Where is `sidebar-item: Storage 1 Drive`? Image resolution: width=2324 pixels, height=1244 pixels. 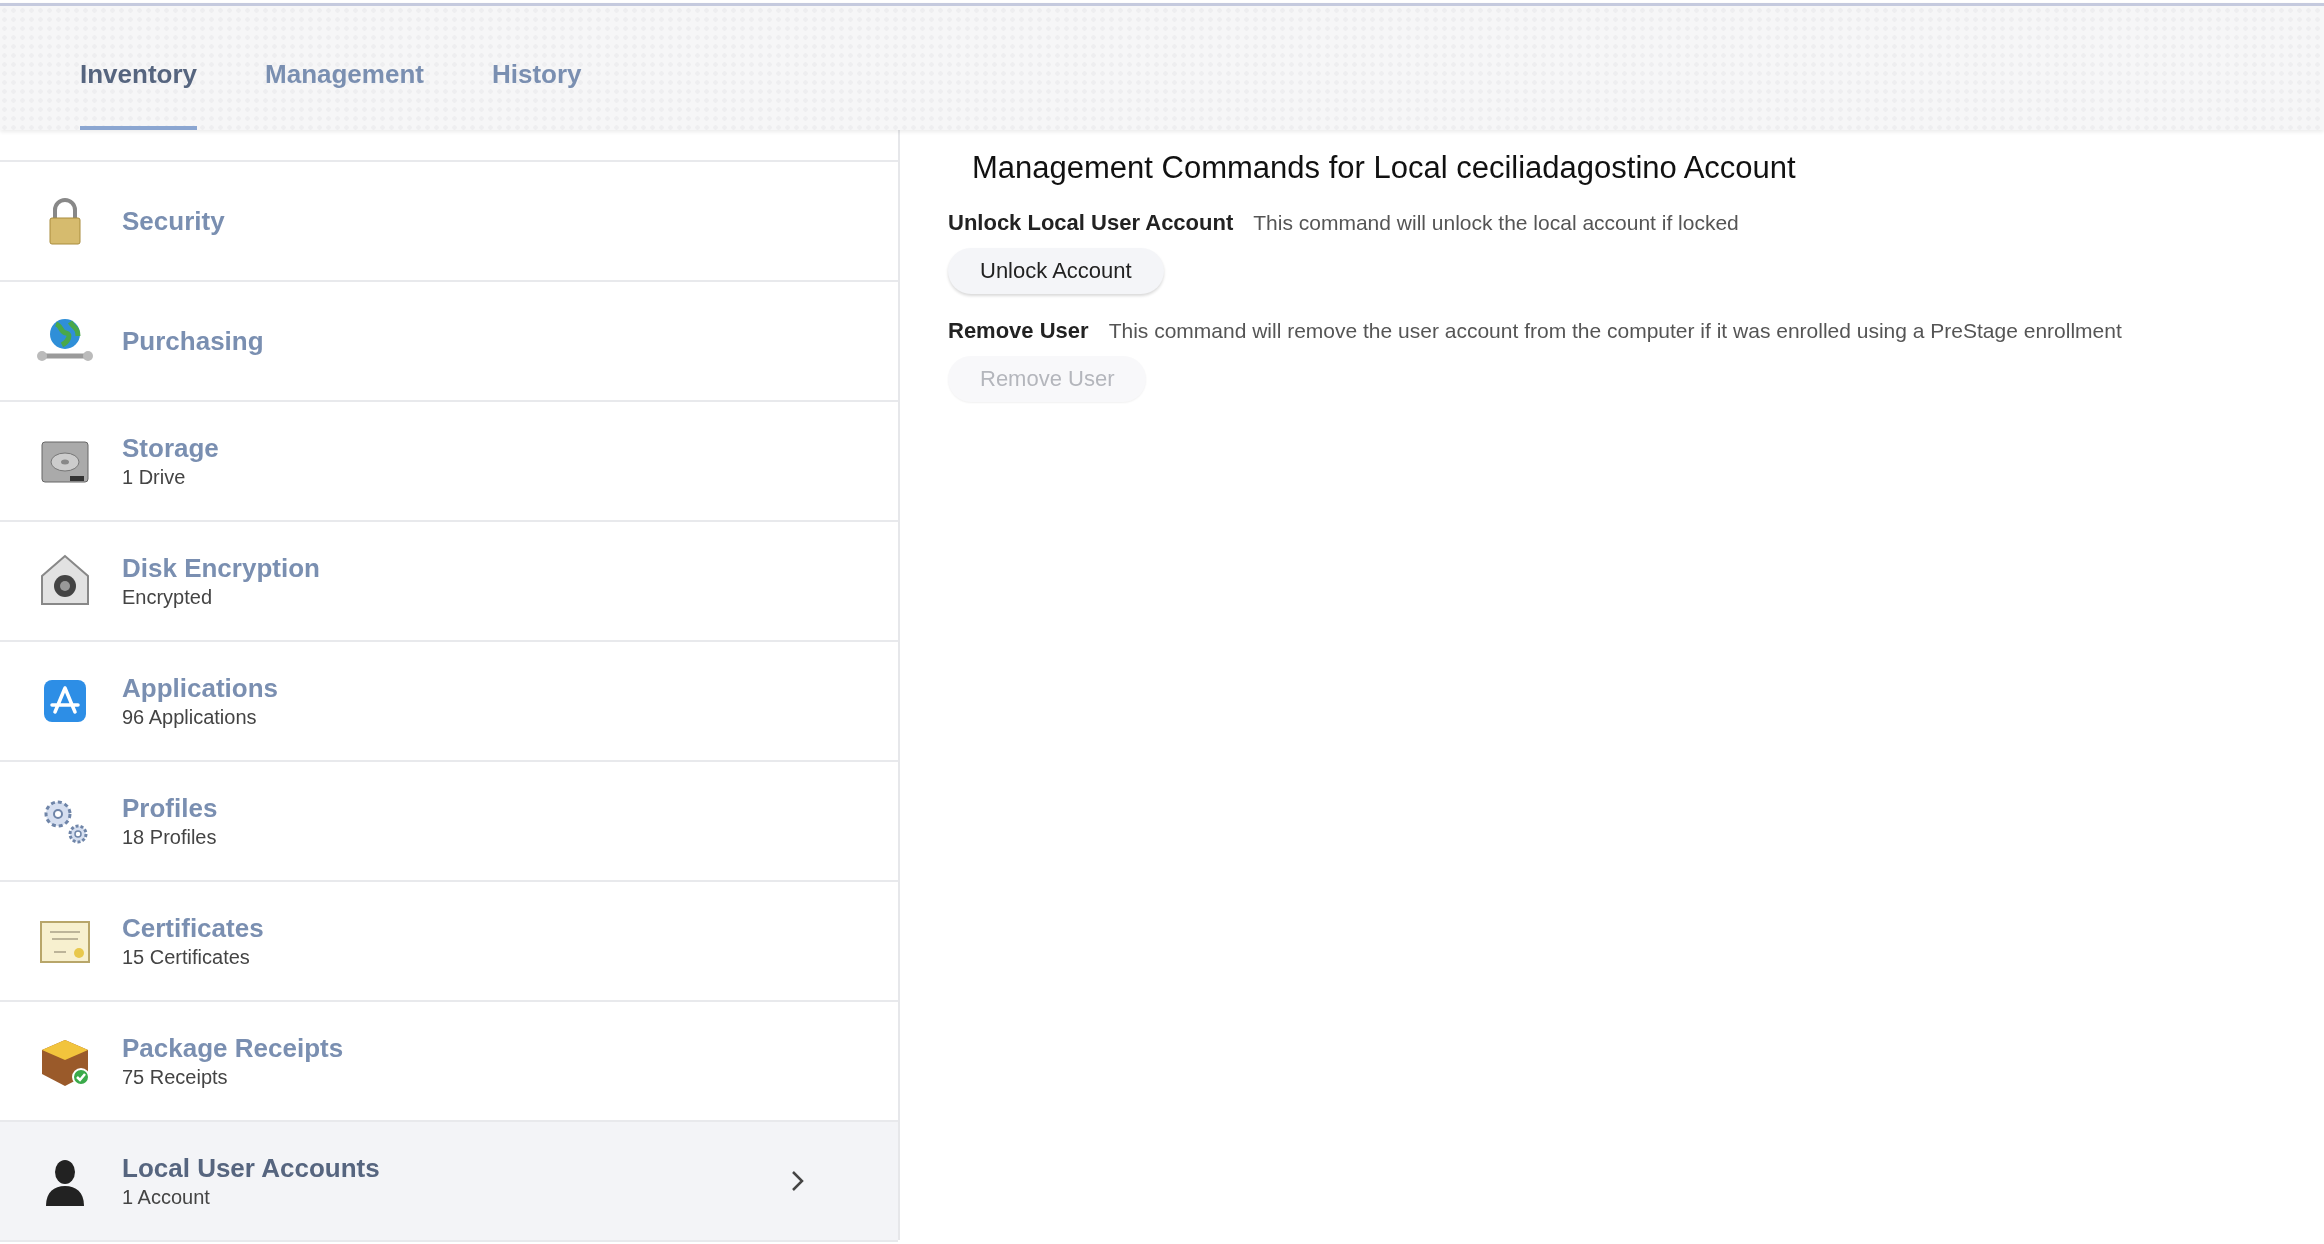
sidebar-item: Storage 1 Drive is located at coordinates (449, 460).